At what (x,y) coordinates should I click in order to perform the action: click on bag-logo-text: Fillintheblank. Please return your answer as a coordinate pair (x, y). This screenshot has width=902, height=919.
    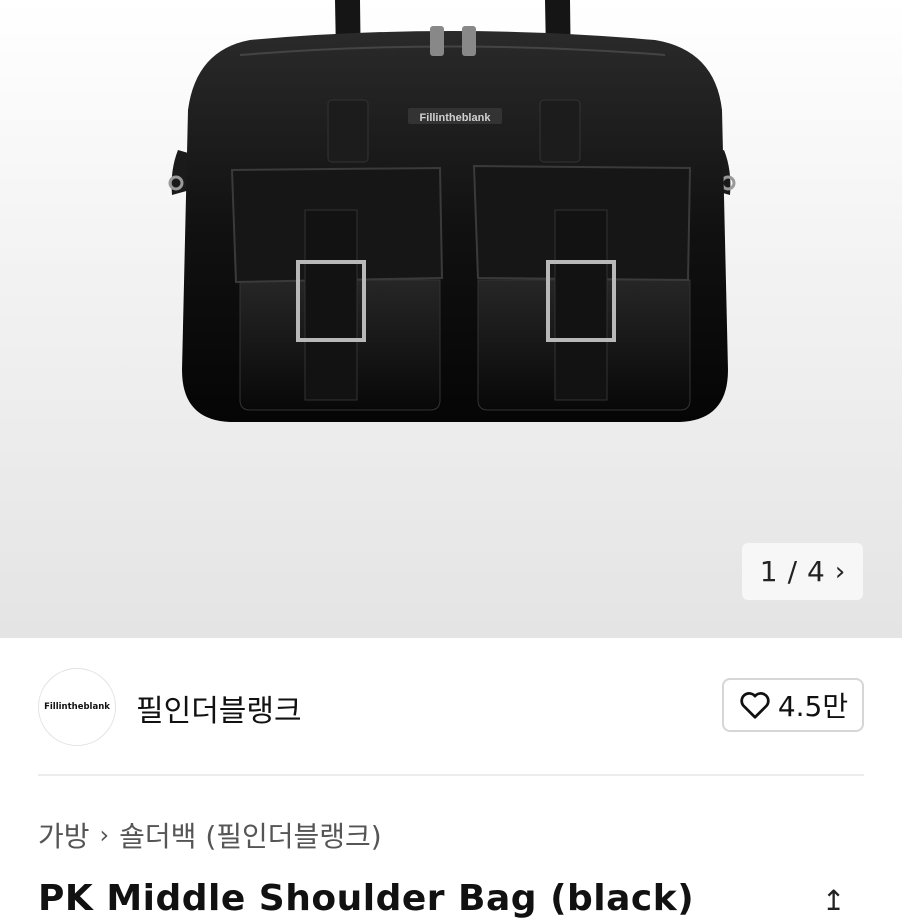
    Looking at the image, I should click on (456, 118).